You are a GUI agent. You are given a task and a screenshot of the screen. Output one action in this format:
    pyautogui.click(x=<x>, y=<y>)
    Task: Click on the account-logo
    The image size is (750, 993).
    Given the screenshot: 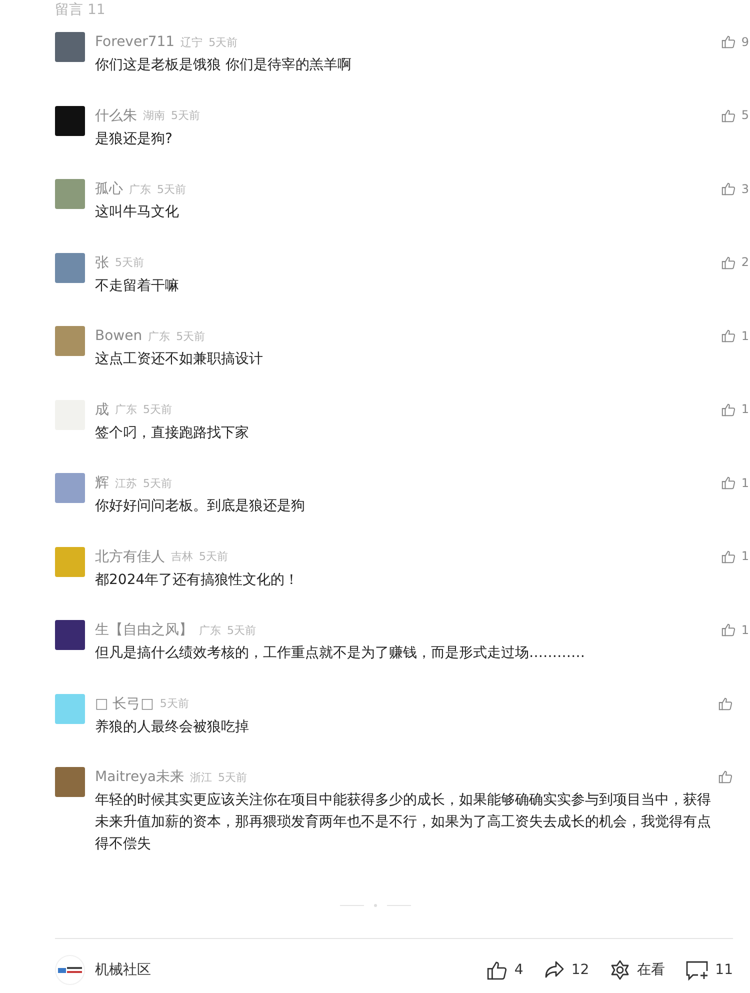 What is the action you would take?
    pyautogui.click(x=70, y=970)
    